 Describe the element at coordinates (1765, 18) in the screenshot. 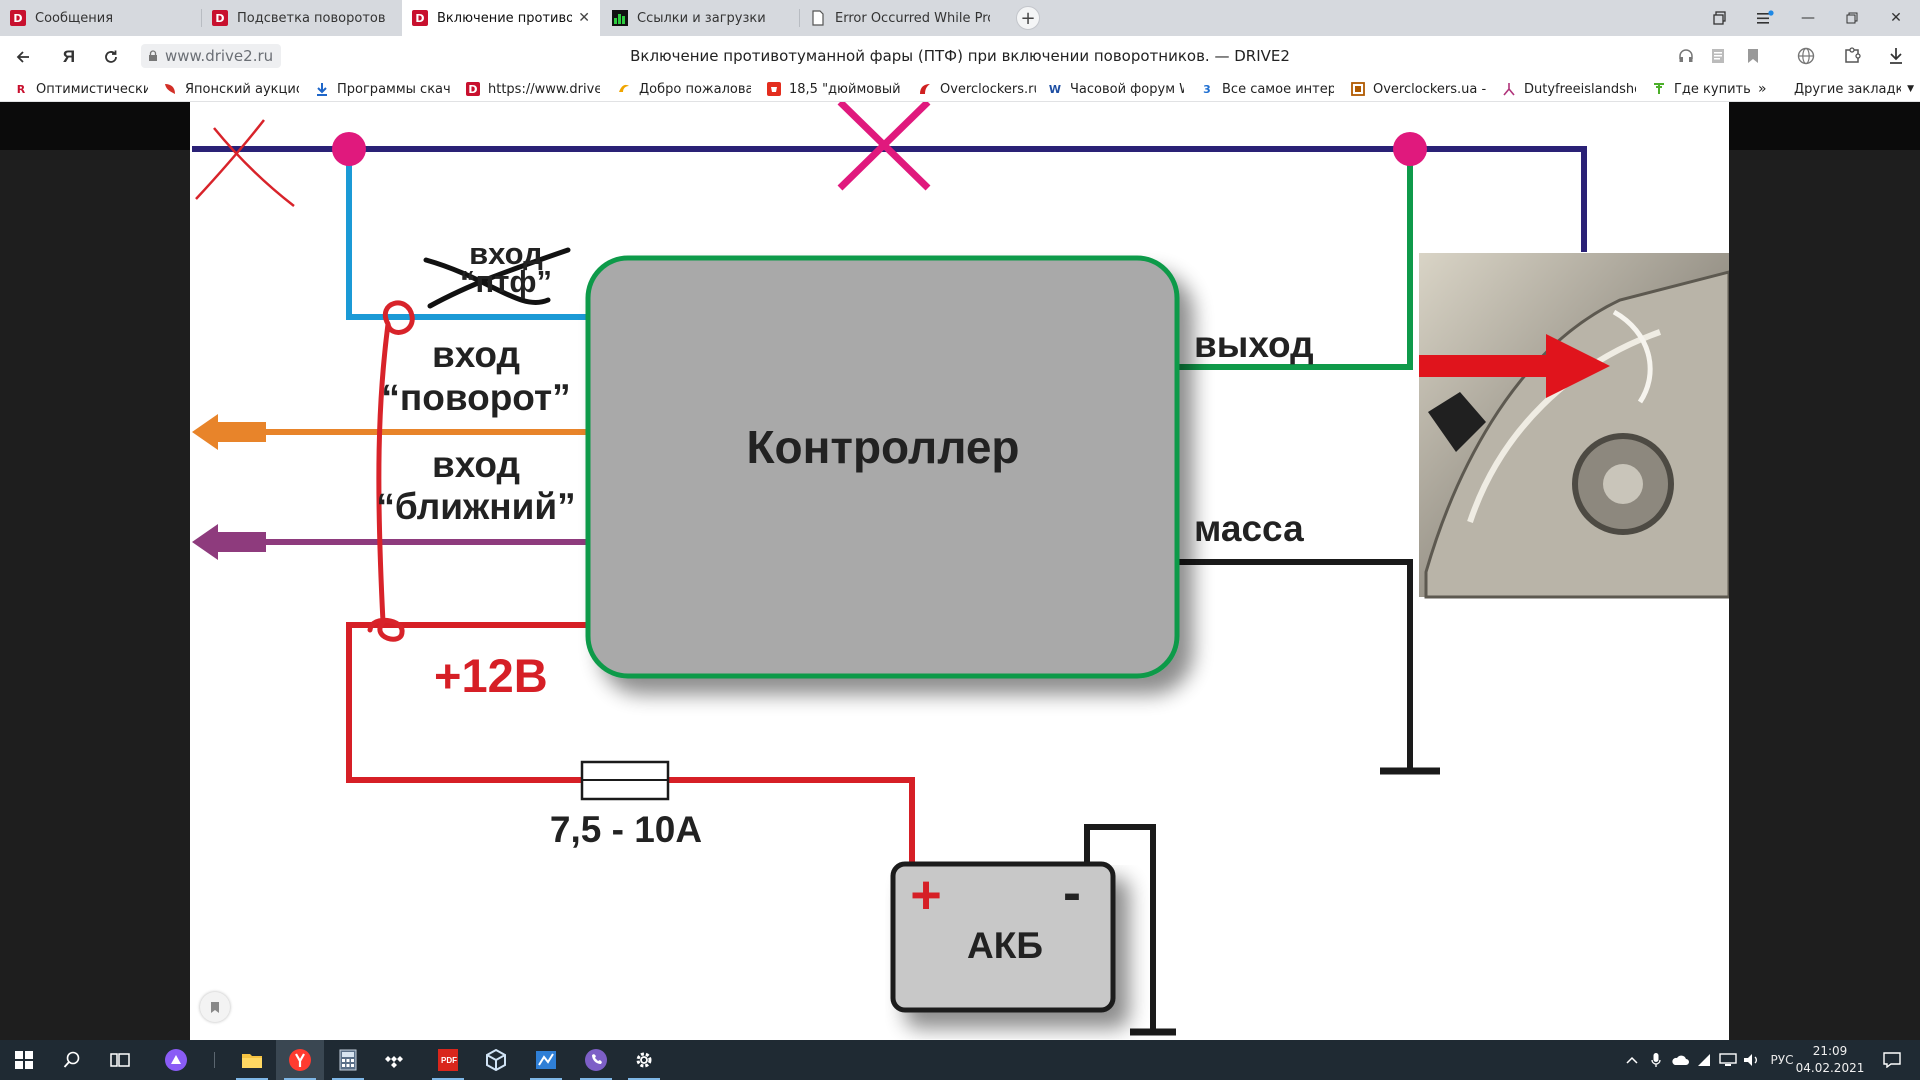

I see `menu-icon` at that location.